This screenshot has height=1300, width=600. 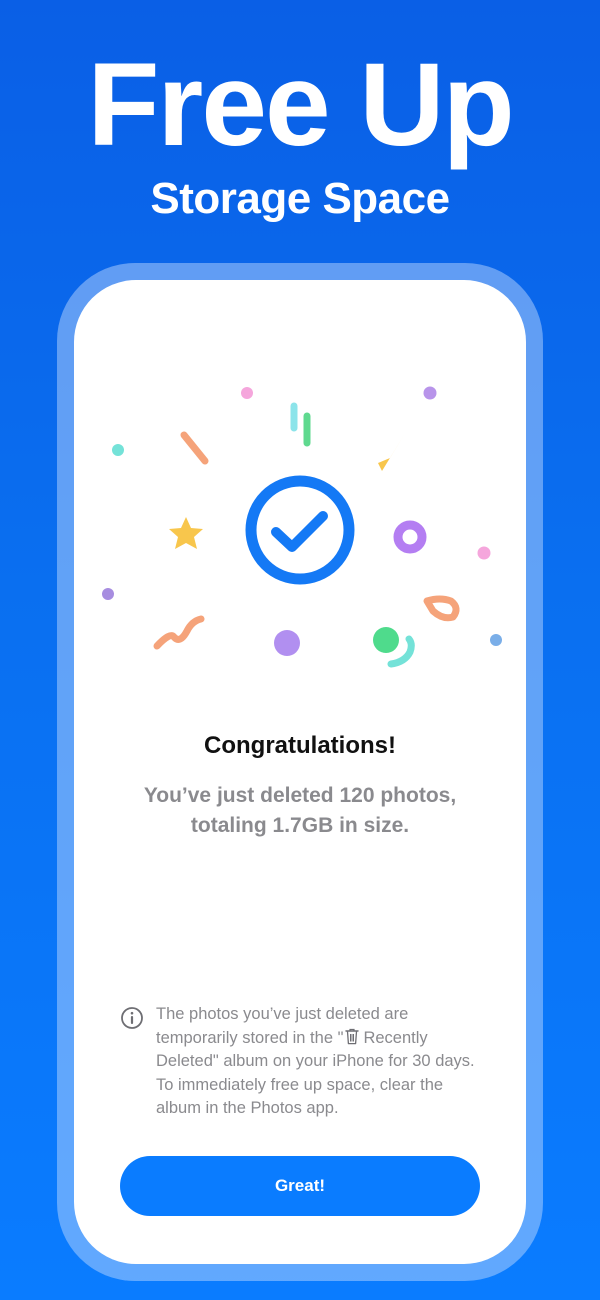 What do you see at coordinates (194, 448) in the screenshot?
I see `confetti-bar` at bounding box center [194, 448].